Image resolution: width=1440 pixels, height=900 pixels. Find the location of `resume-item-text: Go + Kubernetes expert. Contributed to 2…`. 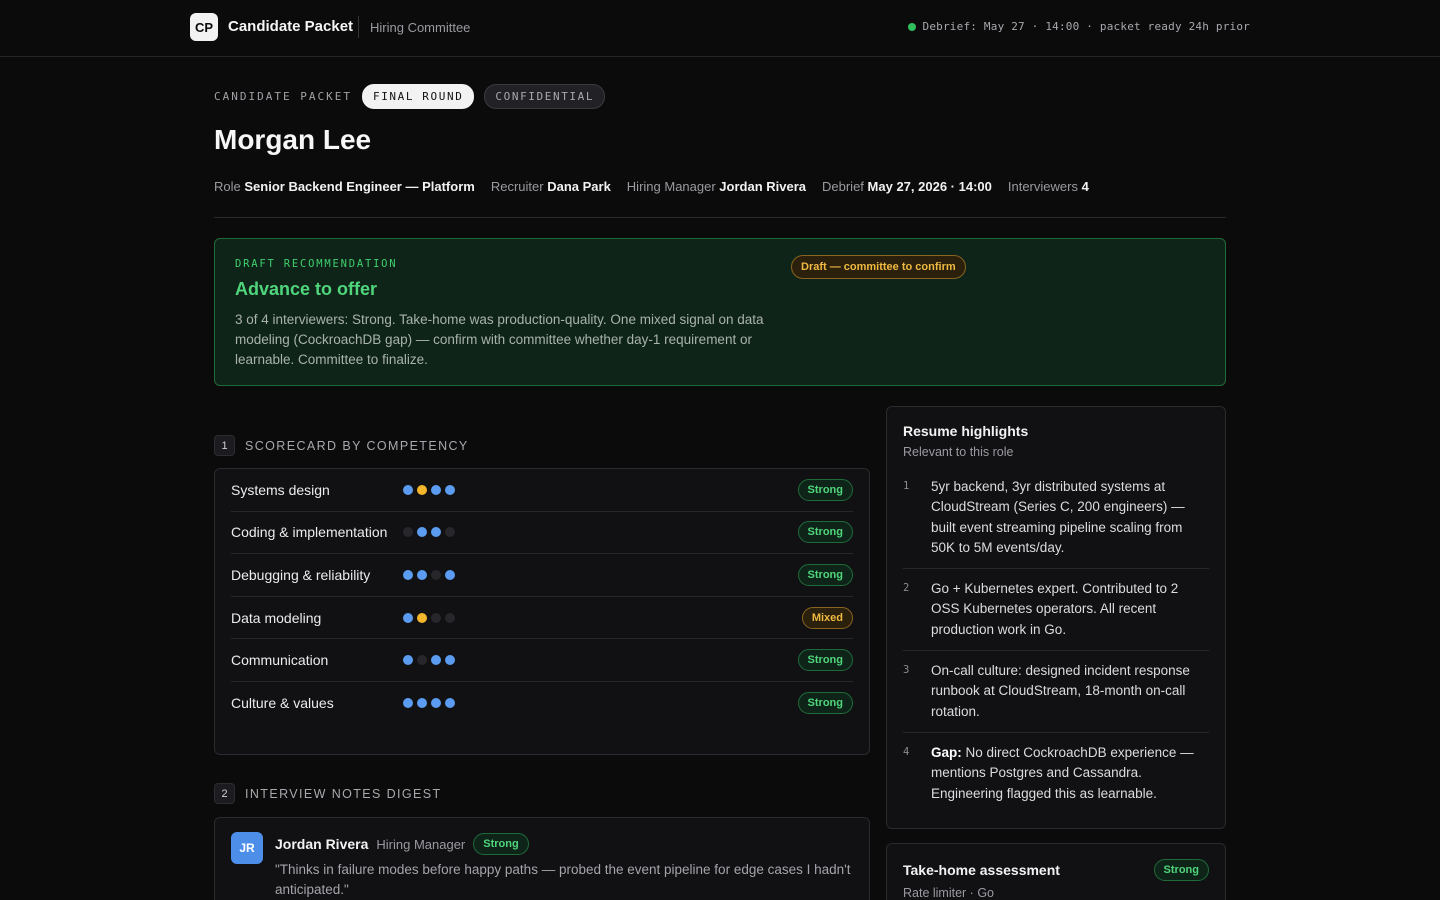

resume-item-text: Go + Kubernetes expert. Contributed to 2… is located at coordinates (1070, 609).